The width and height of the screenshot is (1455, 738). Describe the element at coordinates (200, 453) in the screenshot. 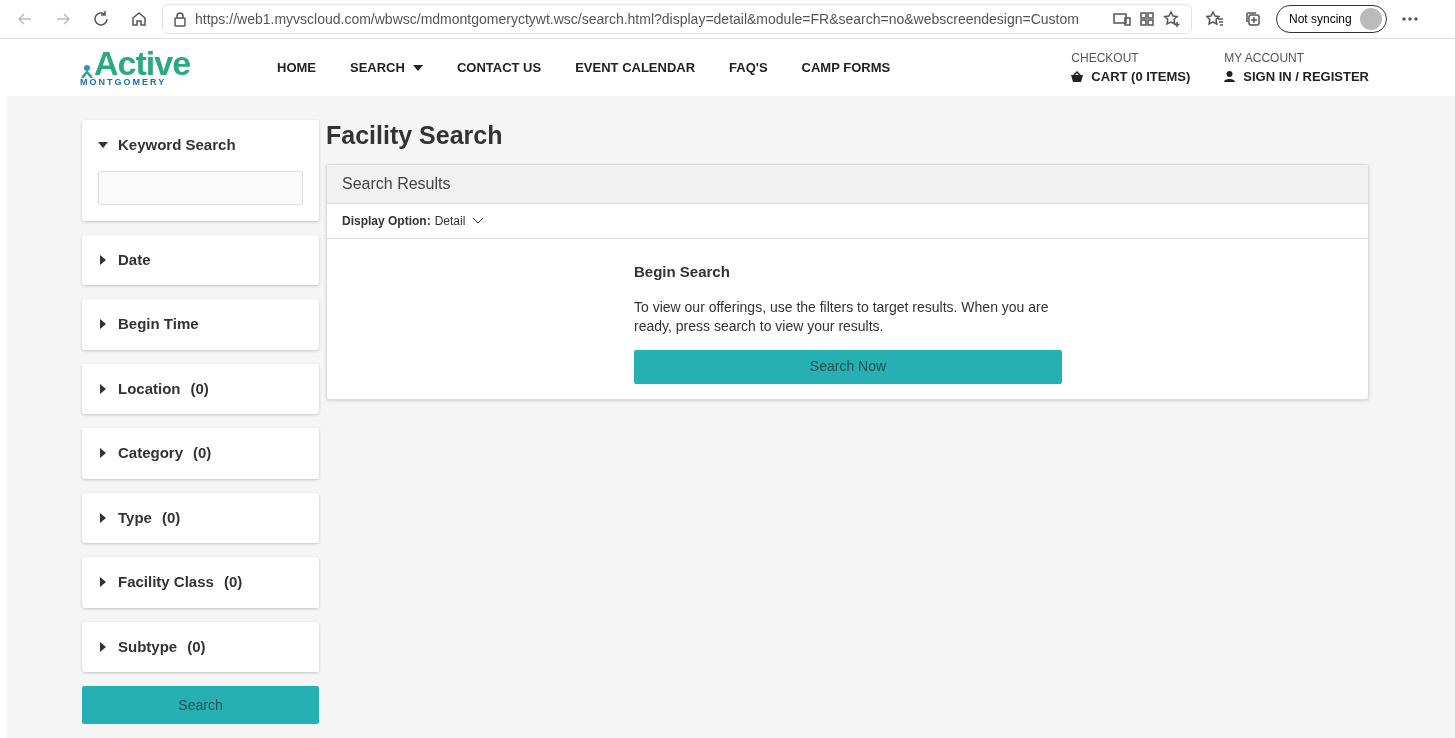

I see `filter-toggle: Category (0)` at that location.